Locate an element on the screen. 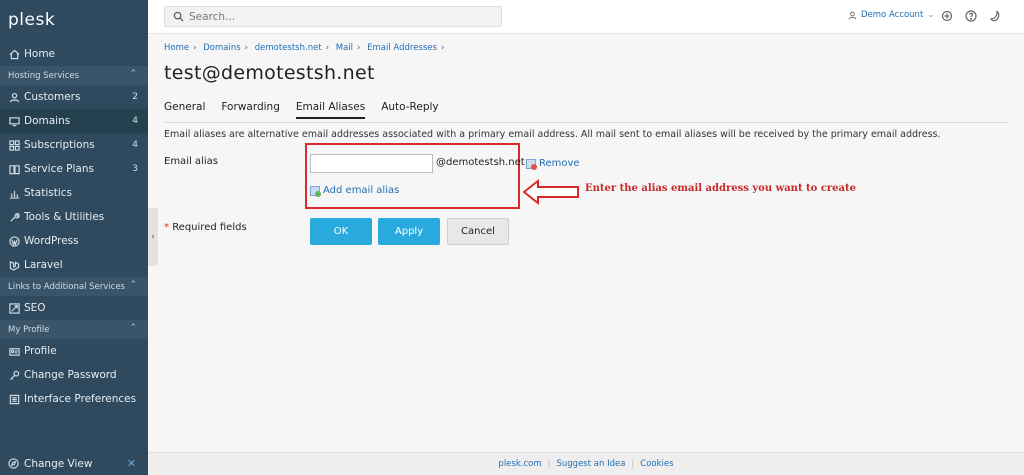 The height and width of the screenshot is (475, 1024). tab-general: General is located at coordinates (184, 110).